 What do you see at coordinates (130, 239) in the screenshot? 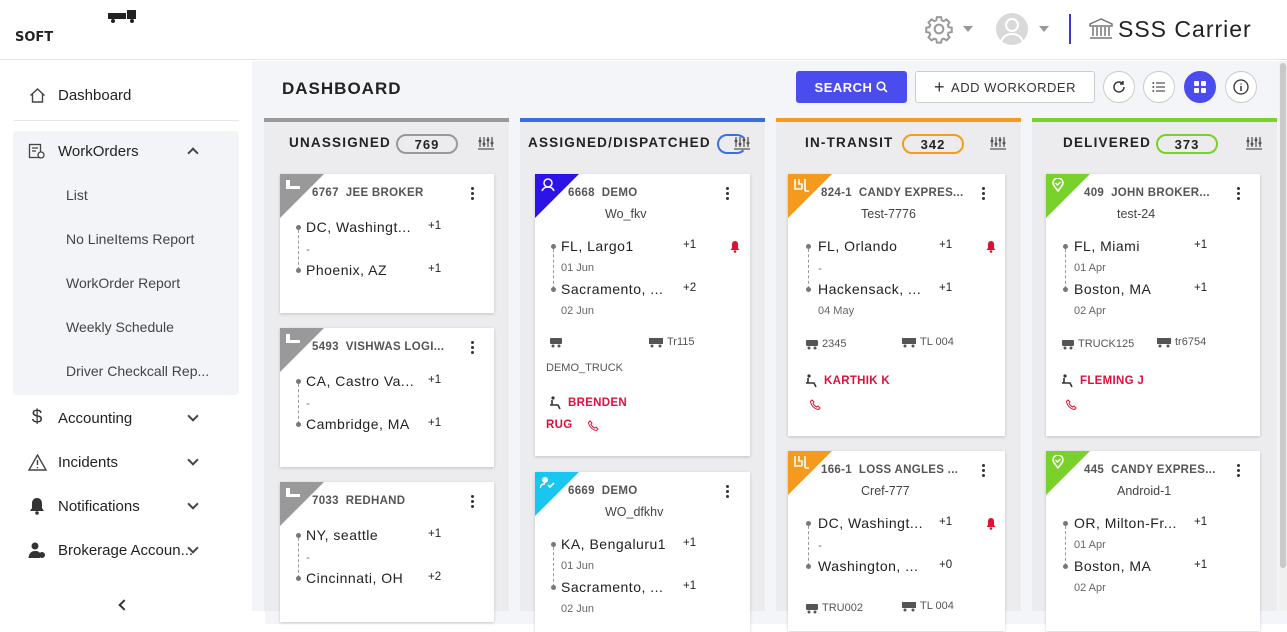
I see `sidebar-sub-no-lineitems-report: No LineItems Report` at bounding box center [130, 239].